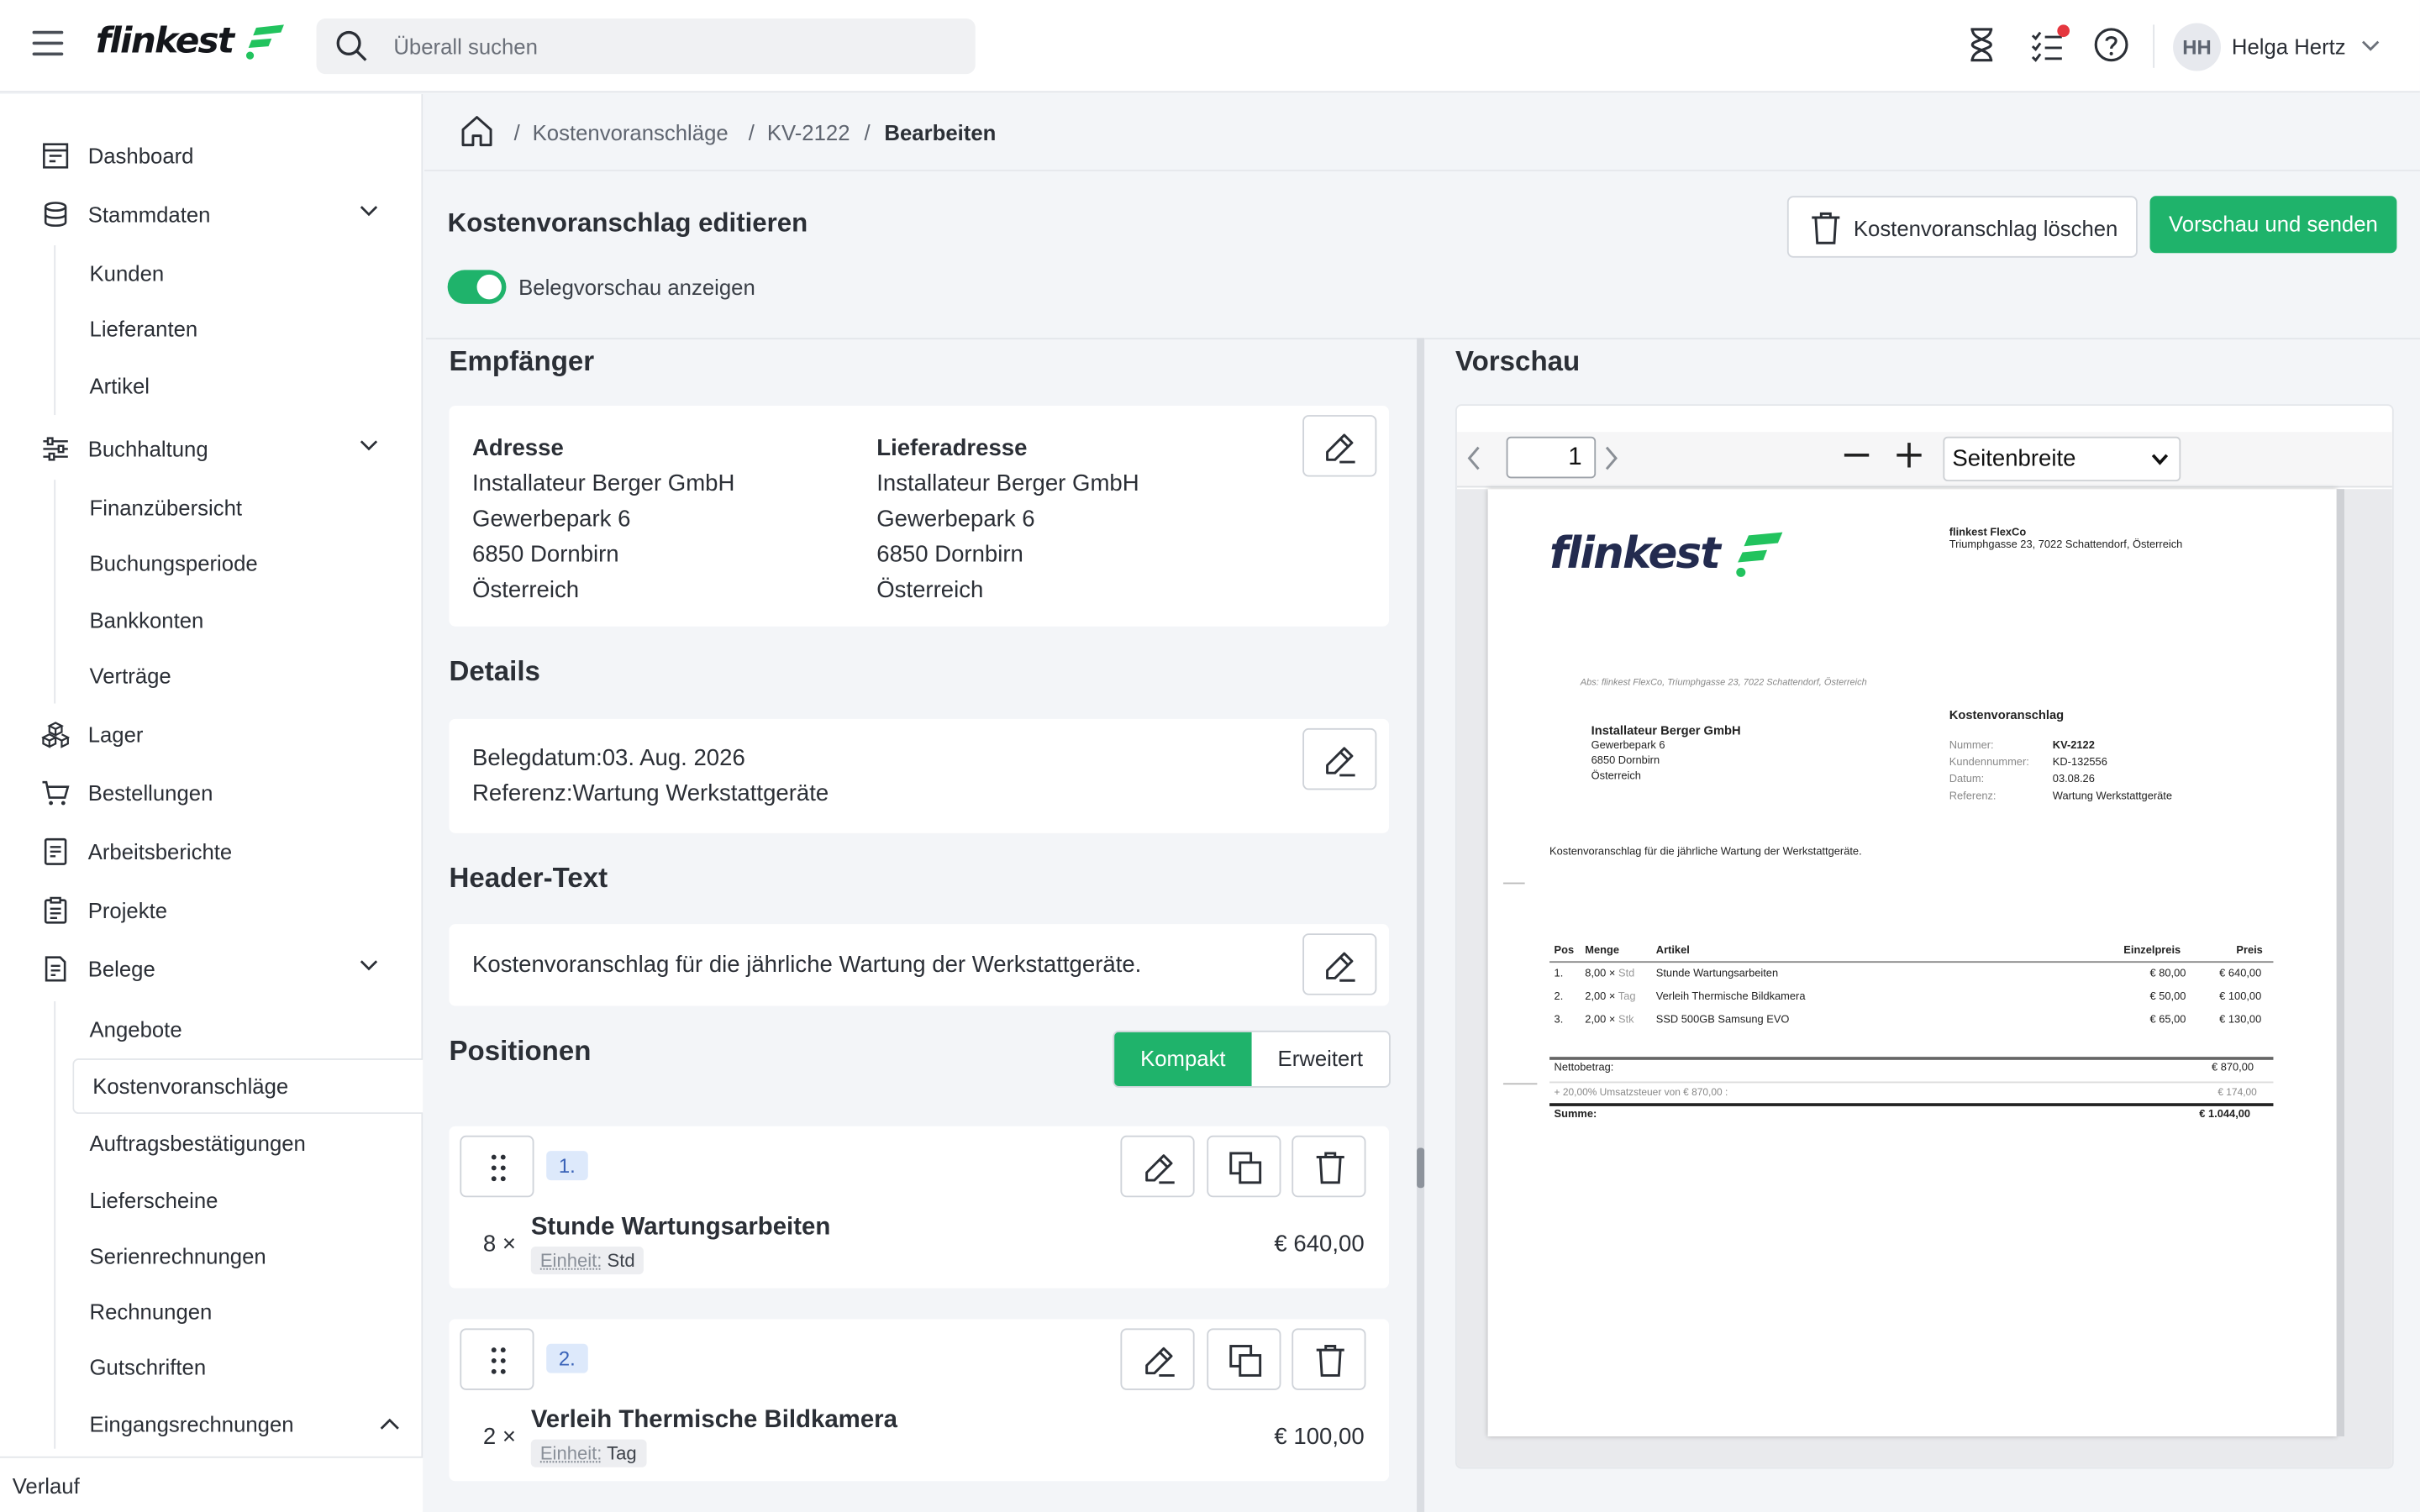 The image size is (2420, 1512). What do you see at coordinates (1183, 1059) in the screenshot?
I see `view-compact-option: Kompakt` at bounding box center [1183, 1059].